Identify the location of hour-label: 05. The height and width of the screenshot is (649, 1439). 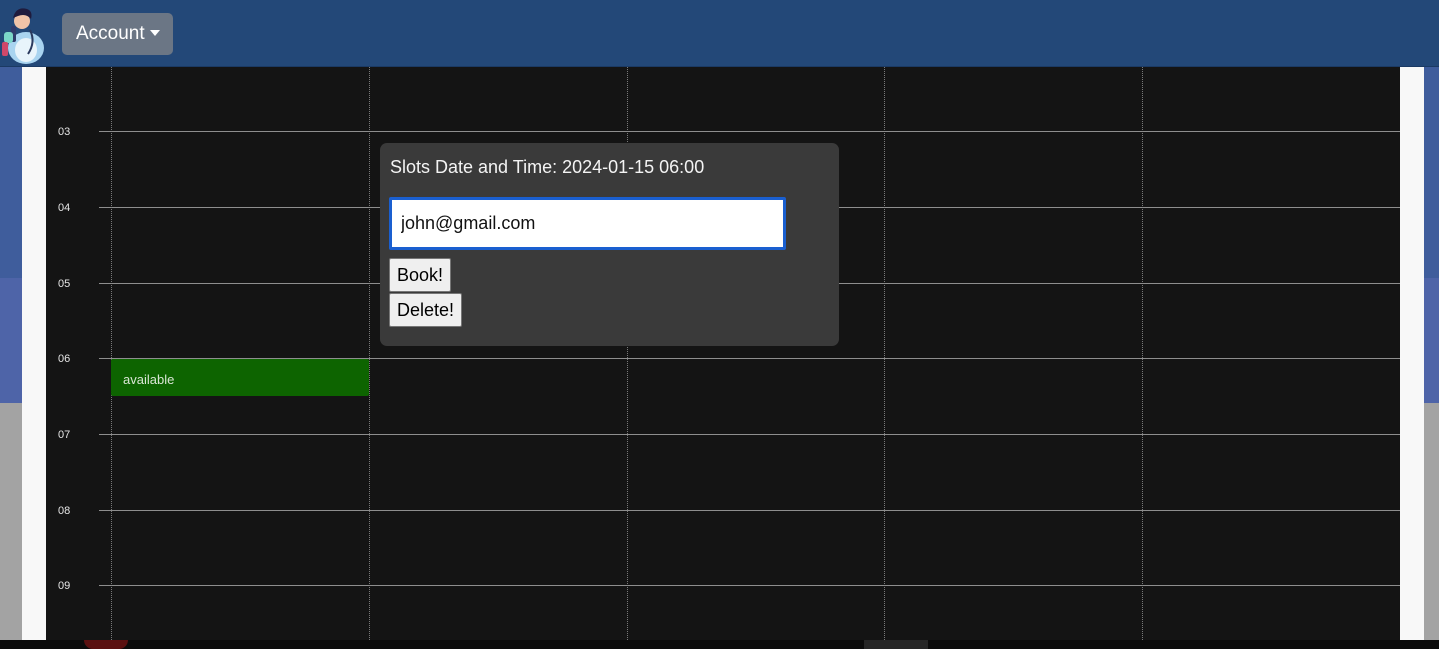
(64, 284).